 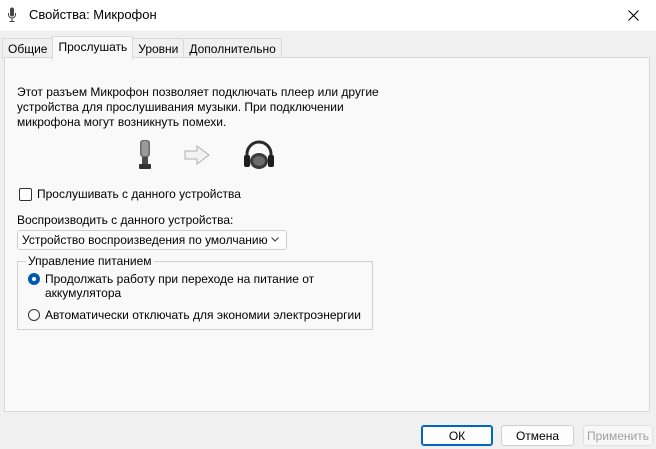 I want to click on headset-icon, so click(x=259, y=154).